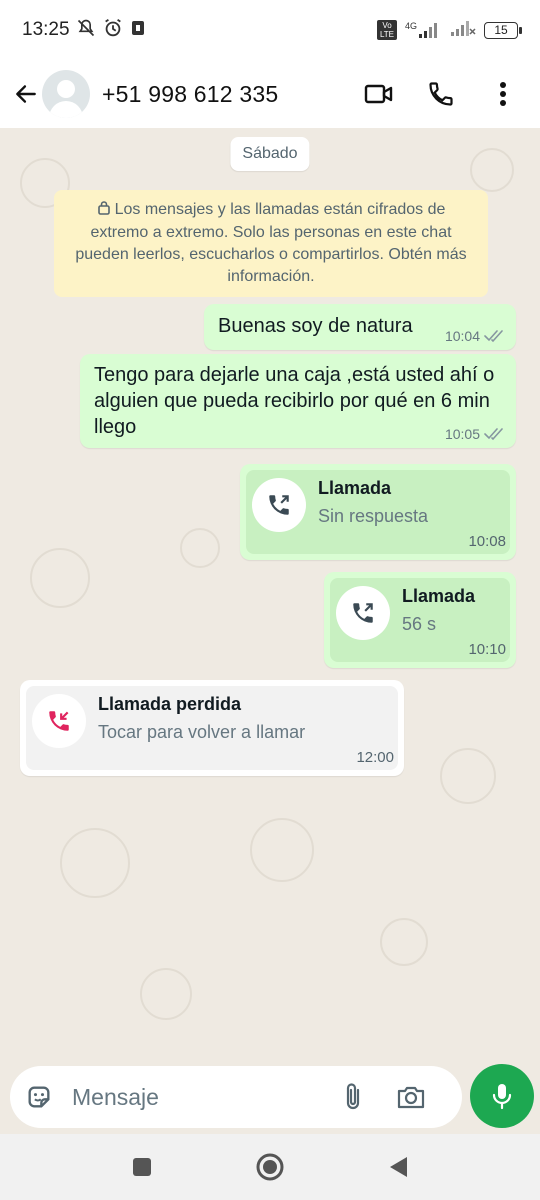 The height and width of the screenshot is (1200, 540). I want to click on message-time: 10:05, so click(462, 434).